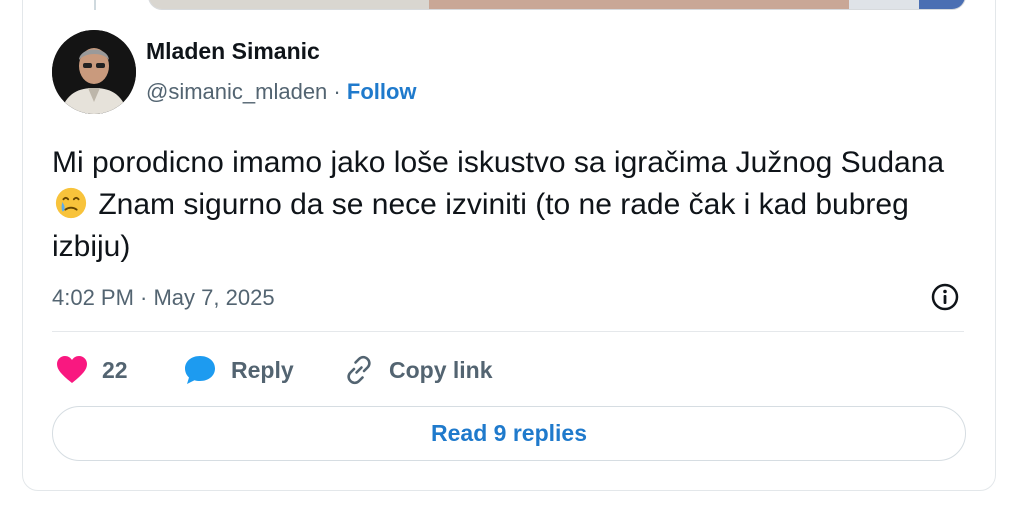  What do you see at coordinates (95, 5) in the screenshot?
I see `thread-connector-line` at bounding box center [95, 5].